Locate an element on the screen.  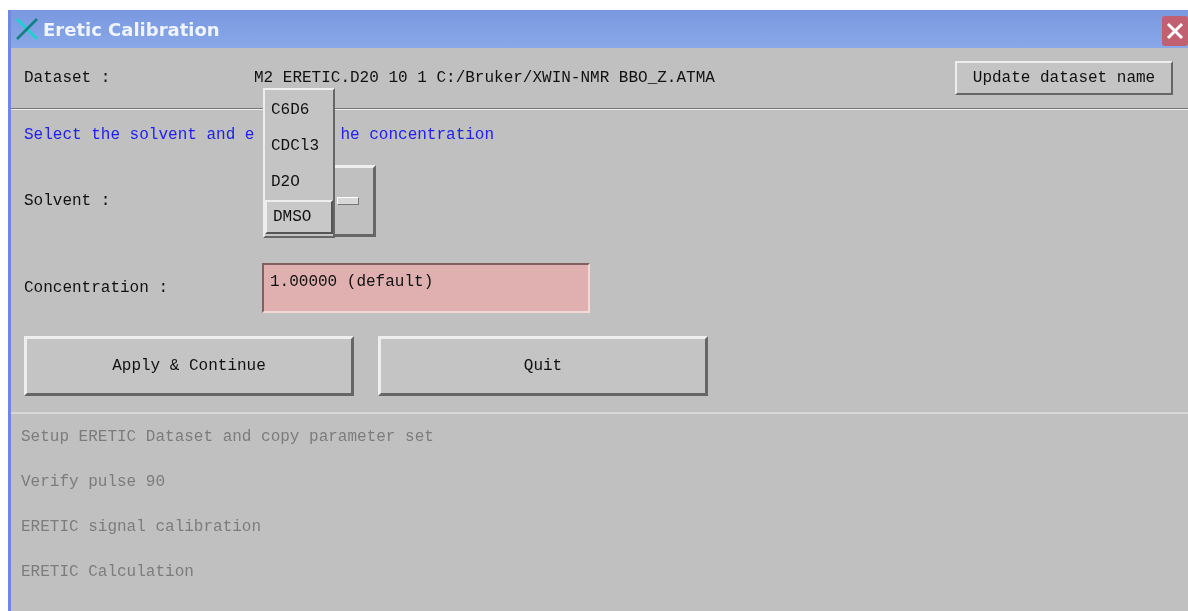
dataset-label: Dataset : is located at coordinates (68, 78).